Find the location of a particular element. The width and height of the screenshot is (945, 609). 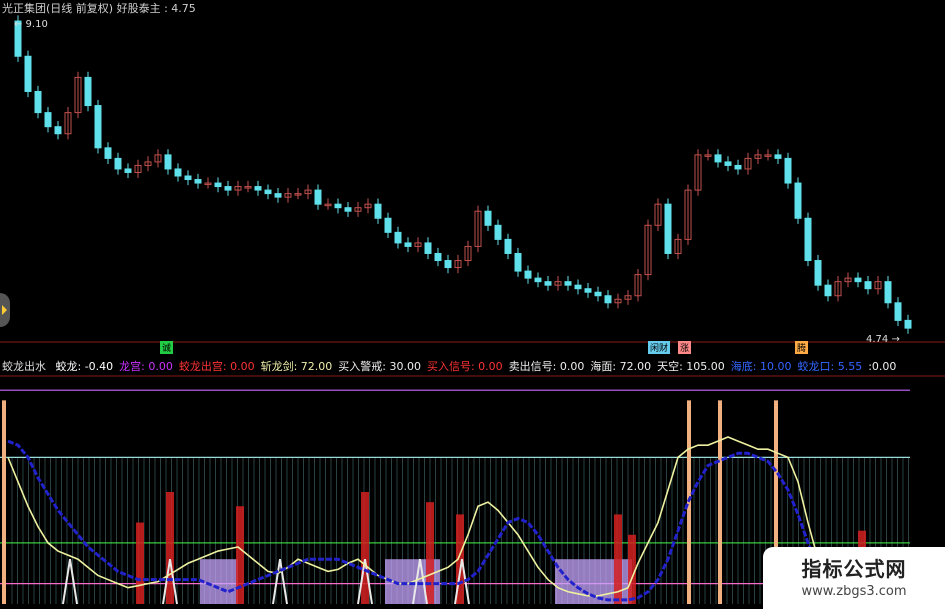

price-high-label: ← 9.10 is located at coordinates (31, 24).